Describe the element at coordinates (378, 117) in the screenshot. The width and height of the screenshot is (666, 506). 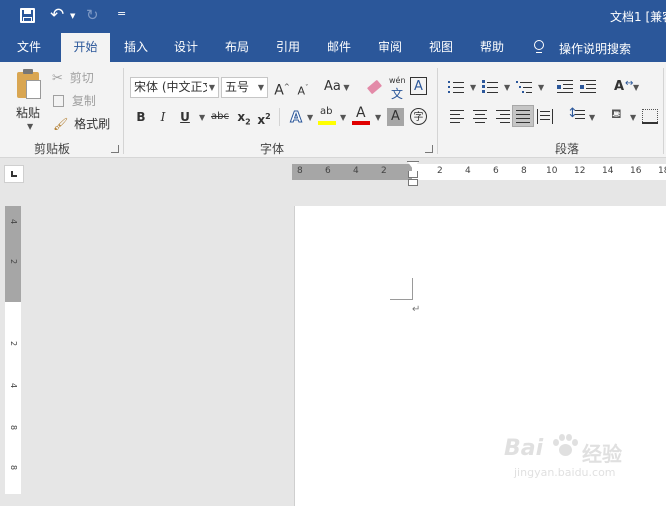
I see `font-color-dropdown-icon: ▼` at that location.